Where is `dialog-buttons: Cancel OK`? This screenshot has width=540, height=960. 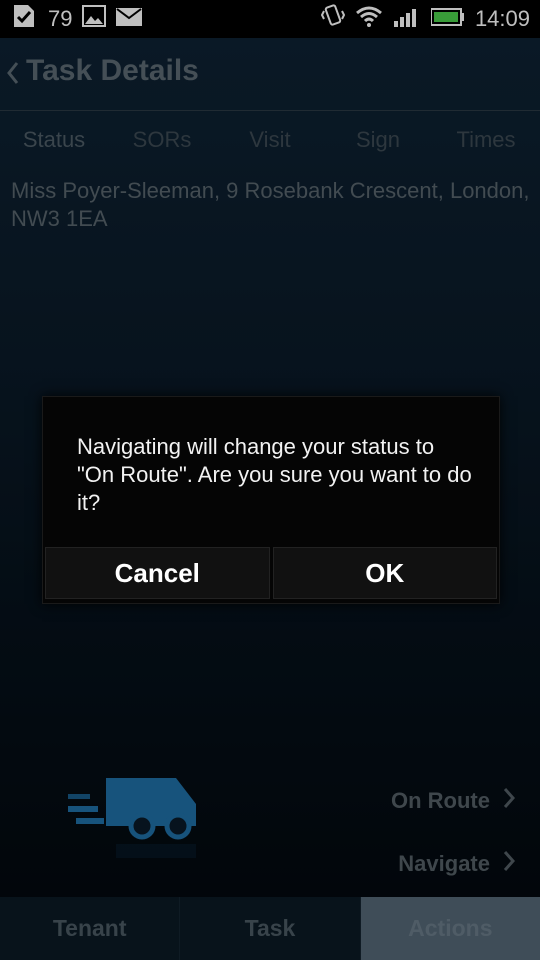
dialog-buttons: Cancel OK is located at coordinates (271, 573).